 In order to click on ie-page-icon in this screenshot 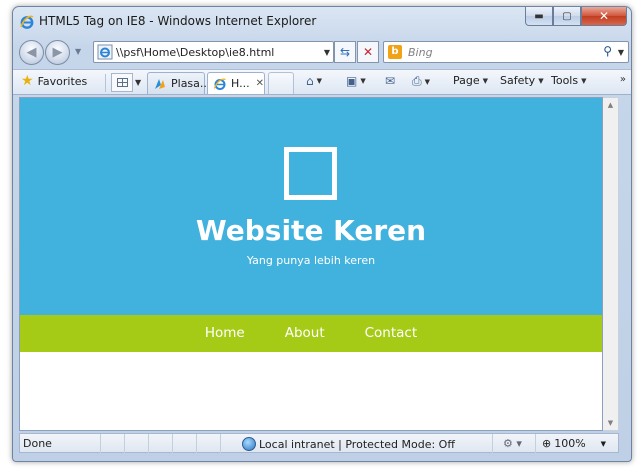, I will do `click(219, 83)`.